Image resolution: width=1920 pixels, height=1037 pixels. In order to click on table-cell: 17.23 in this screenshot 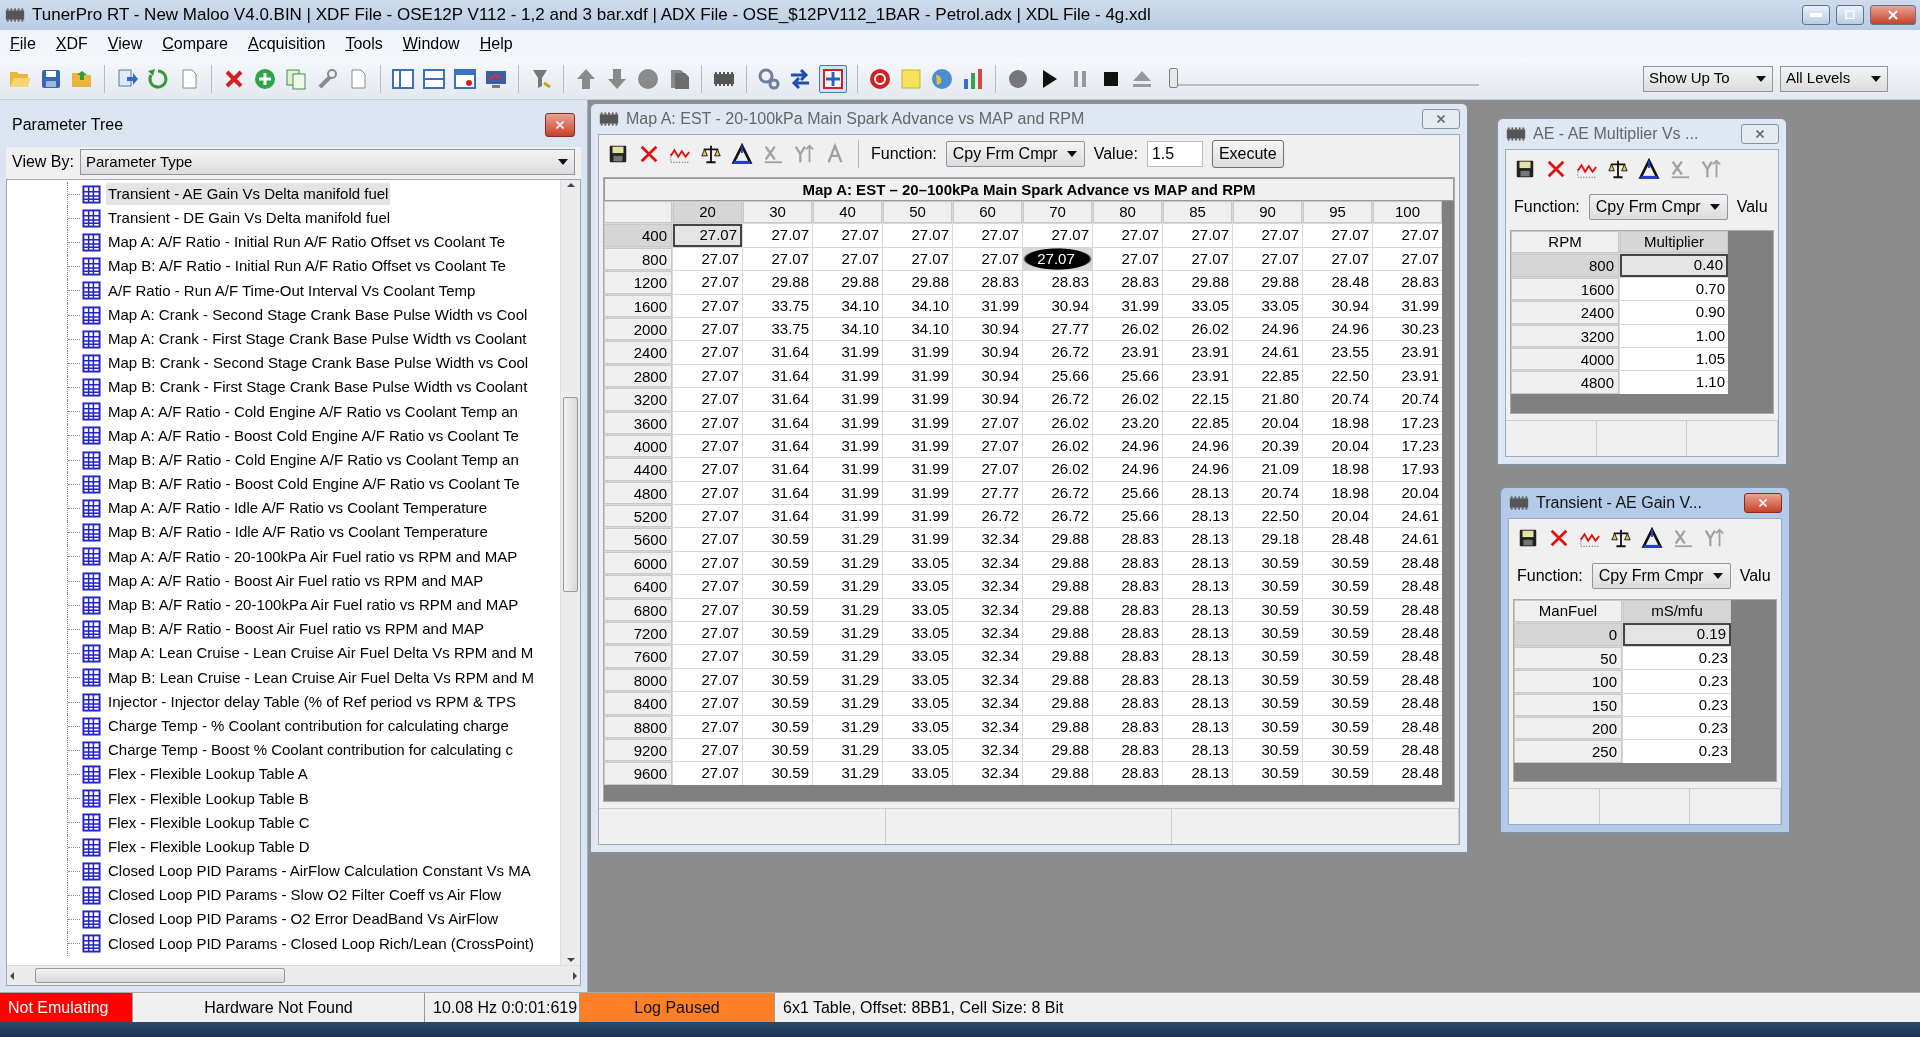, I will do `click(1407, 446)`.